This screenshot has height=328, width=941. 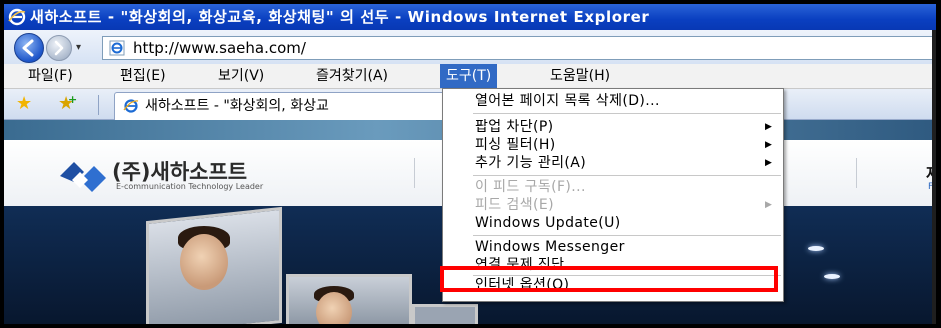 I want to click on url-text: http://www.saeha.com/, so click(x=219, y=48).